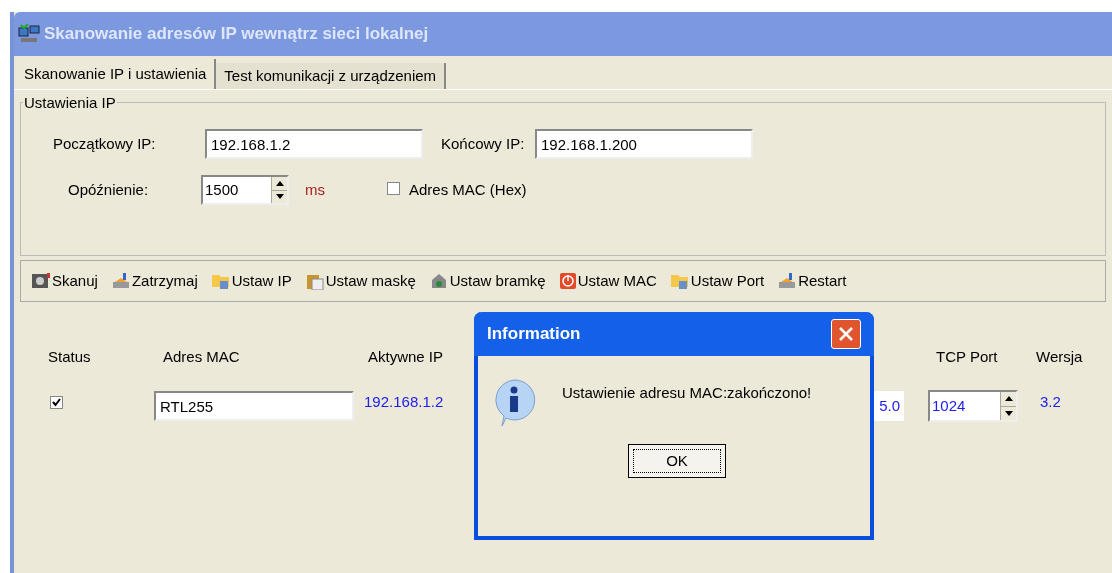 The width and height of the screenshot is (1112, 573). What do you see at coordinates (331, 76) in the screenshot?
I see `tab: Test komunikacji z urządzeniem` at bounding box center [331, 76].